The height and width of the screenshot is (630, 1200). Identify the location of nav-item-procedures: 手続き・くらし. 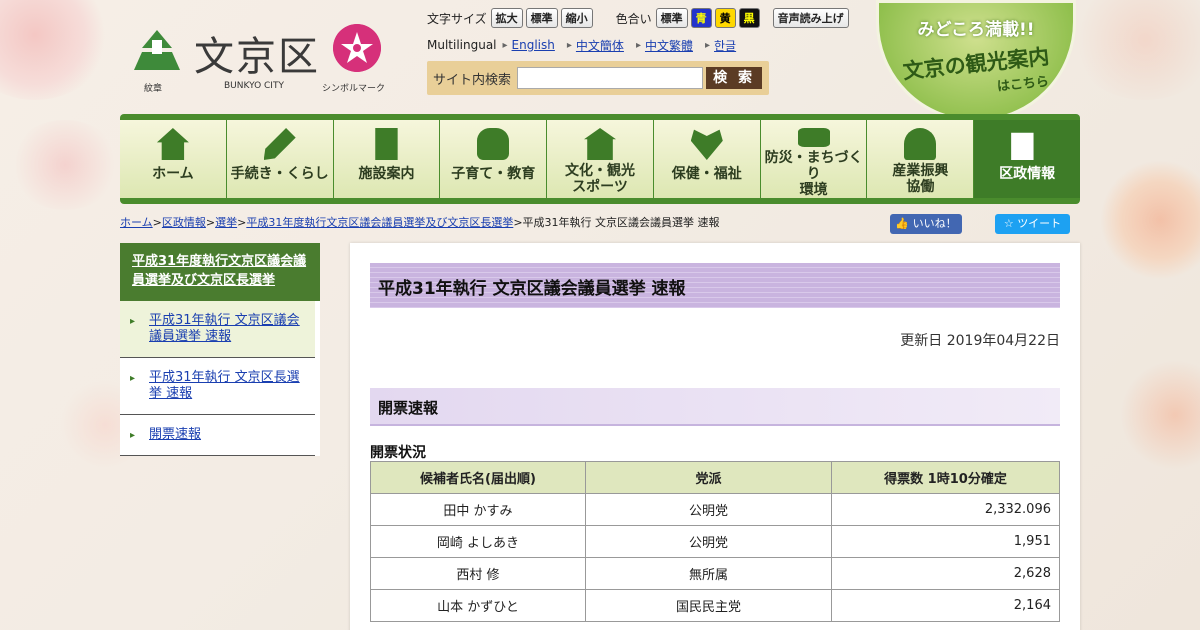
(280, 159).